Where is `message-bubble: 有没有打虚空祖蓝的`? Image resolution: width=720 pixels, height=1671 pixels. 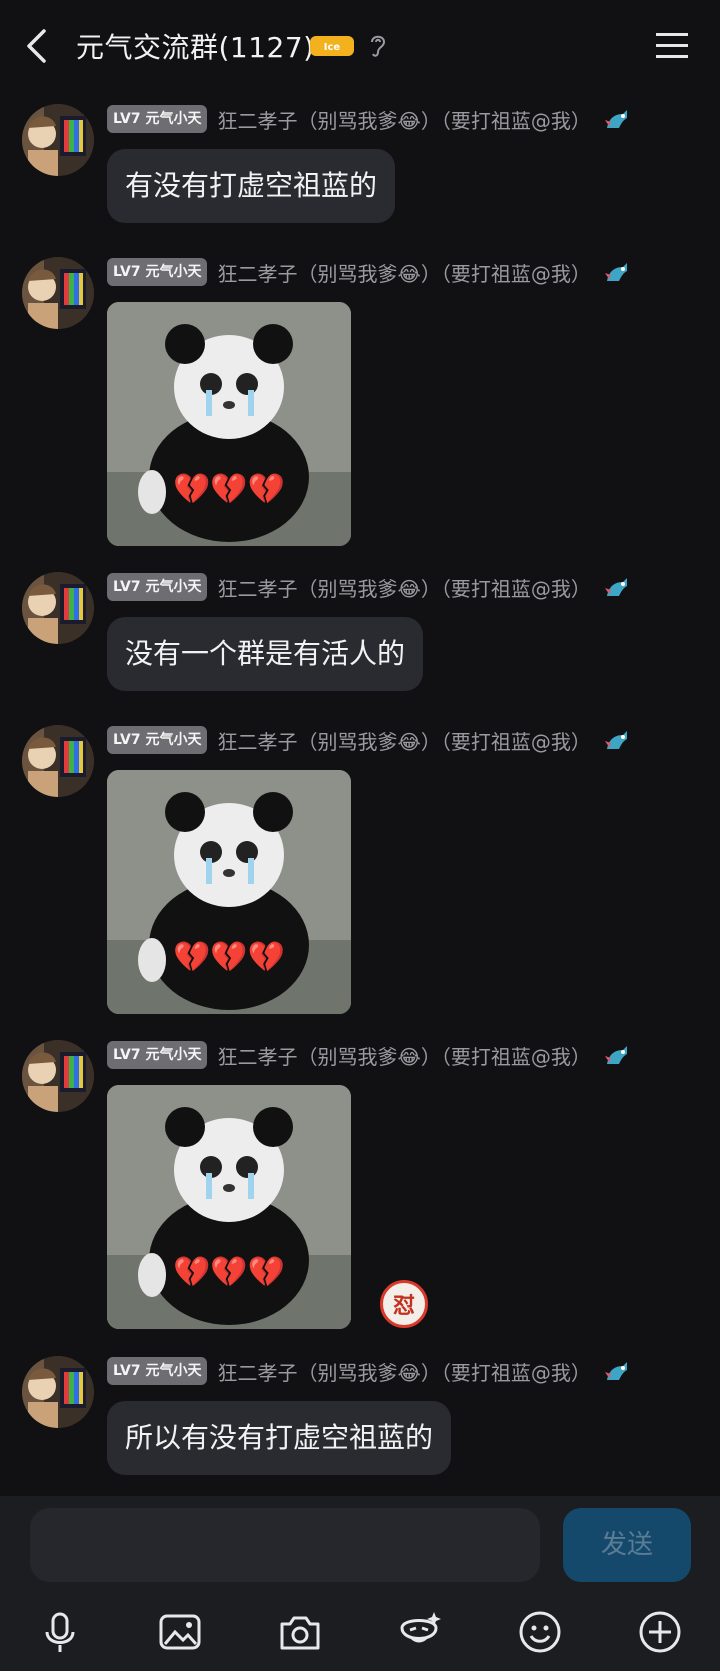 message-bubble: 有没有打虚空祖蓝的 is located at coordinates (251, 186).